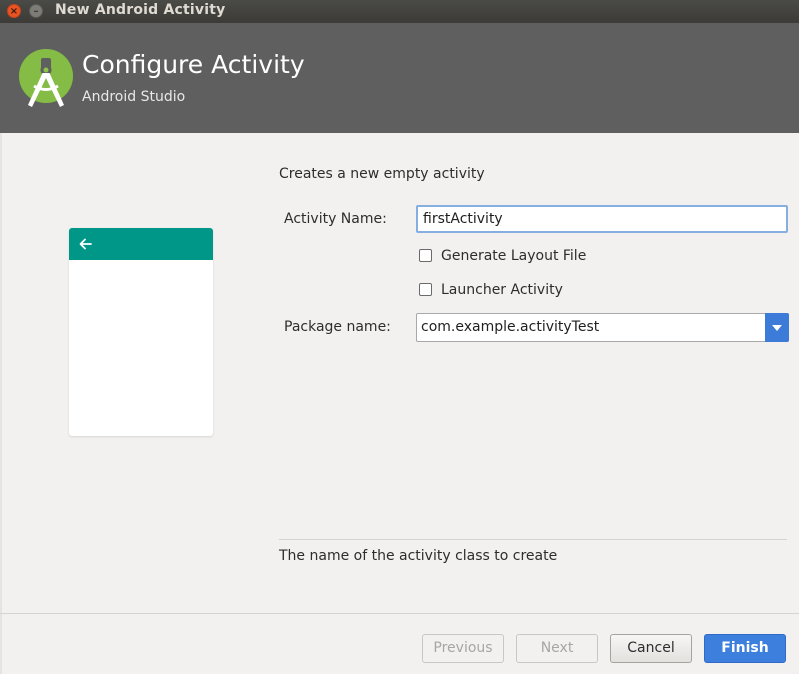 This screenshot has width=799, height=674. Describe the element at coordinates (14, 11) in the screenshot. I see `window-close-button: ×` at that location.